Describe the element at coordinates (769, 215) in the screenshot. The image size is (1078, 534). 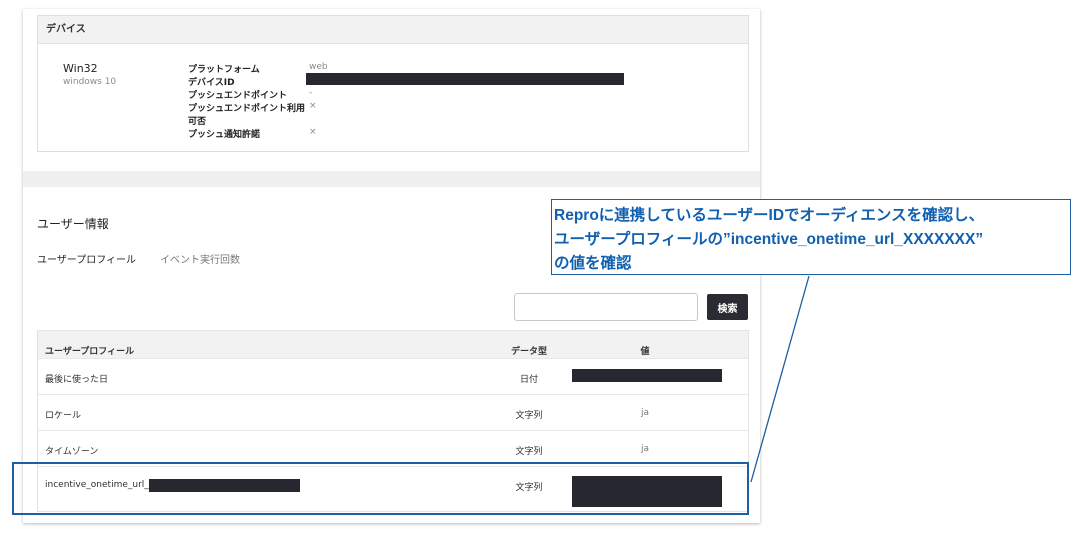
I see `annotation-line: Reproに連携しているユーザーIDでオーディエンスを確認し、` at that location.